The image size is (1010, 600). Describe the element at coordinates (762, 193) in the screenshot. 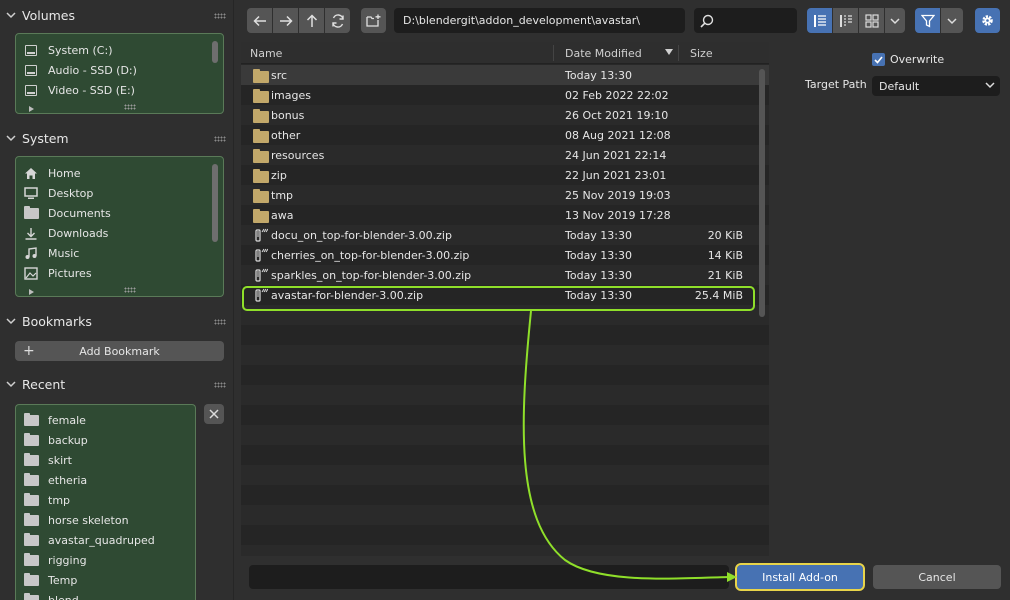

I see `file-list-scrollbar` at that location.